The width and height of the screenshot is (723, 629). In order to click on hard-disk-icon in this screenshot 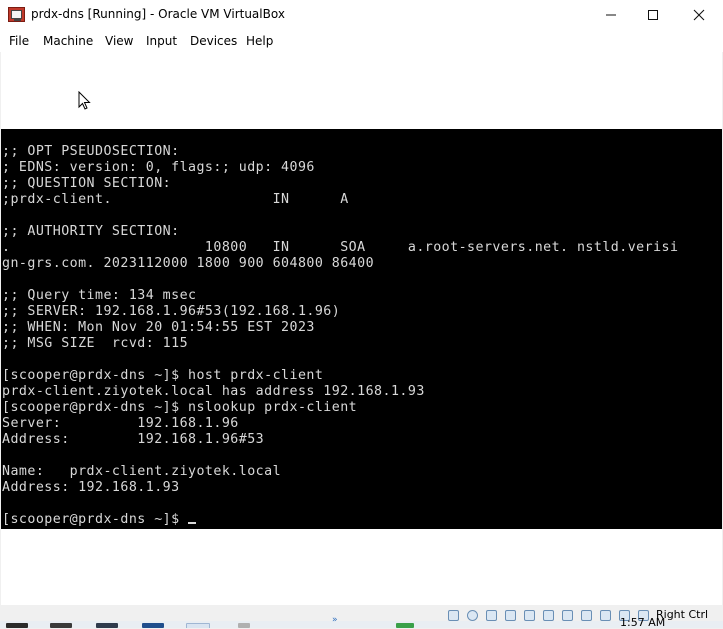, I will do `click(453, 615)`.